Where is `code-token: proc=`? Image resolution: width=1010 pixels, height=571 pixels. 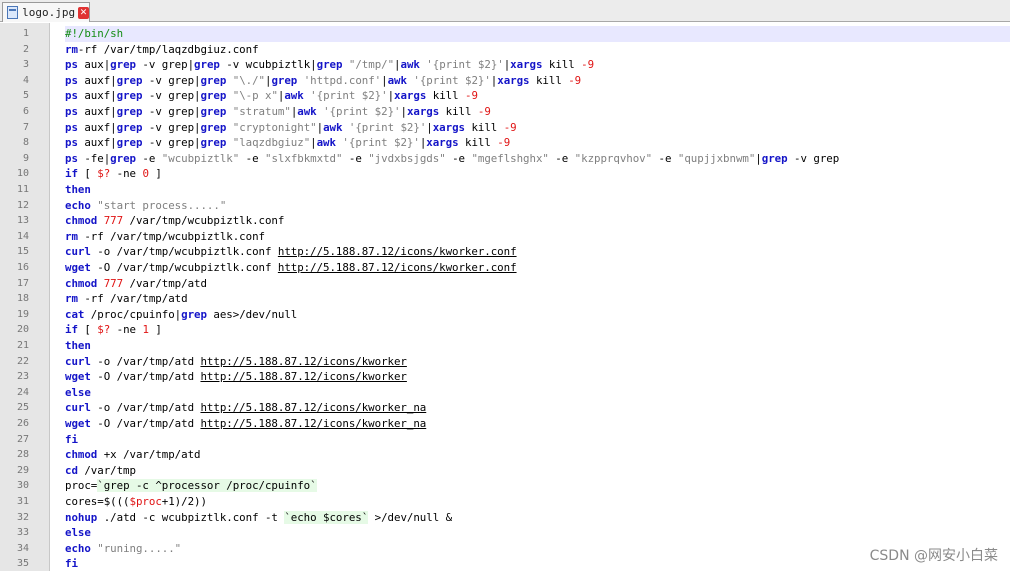
code-token: proc= is located at coordinates (81, 486).